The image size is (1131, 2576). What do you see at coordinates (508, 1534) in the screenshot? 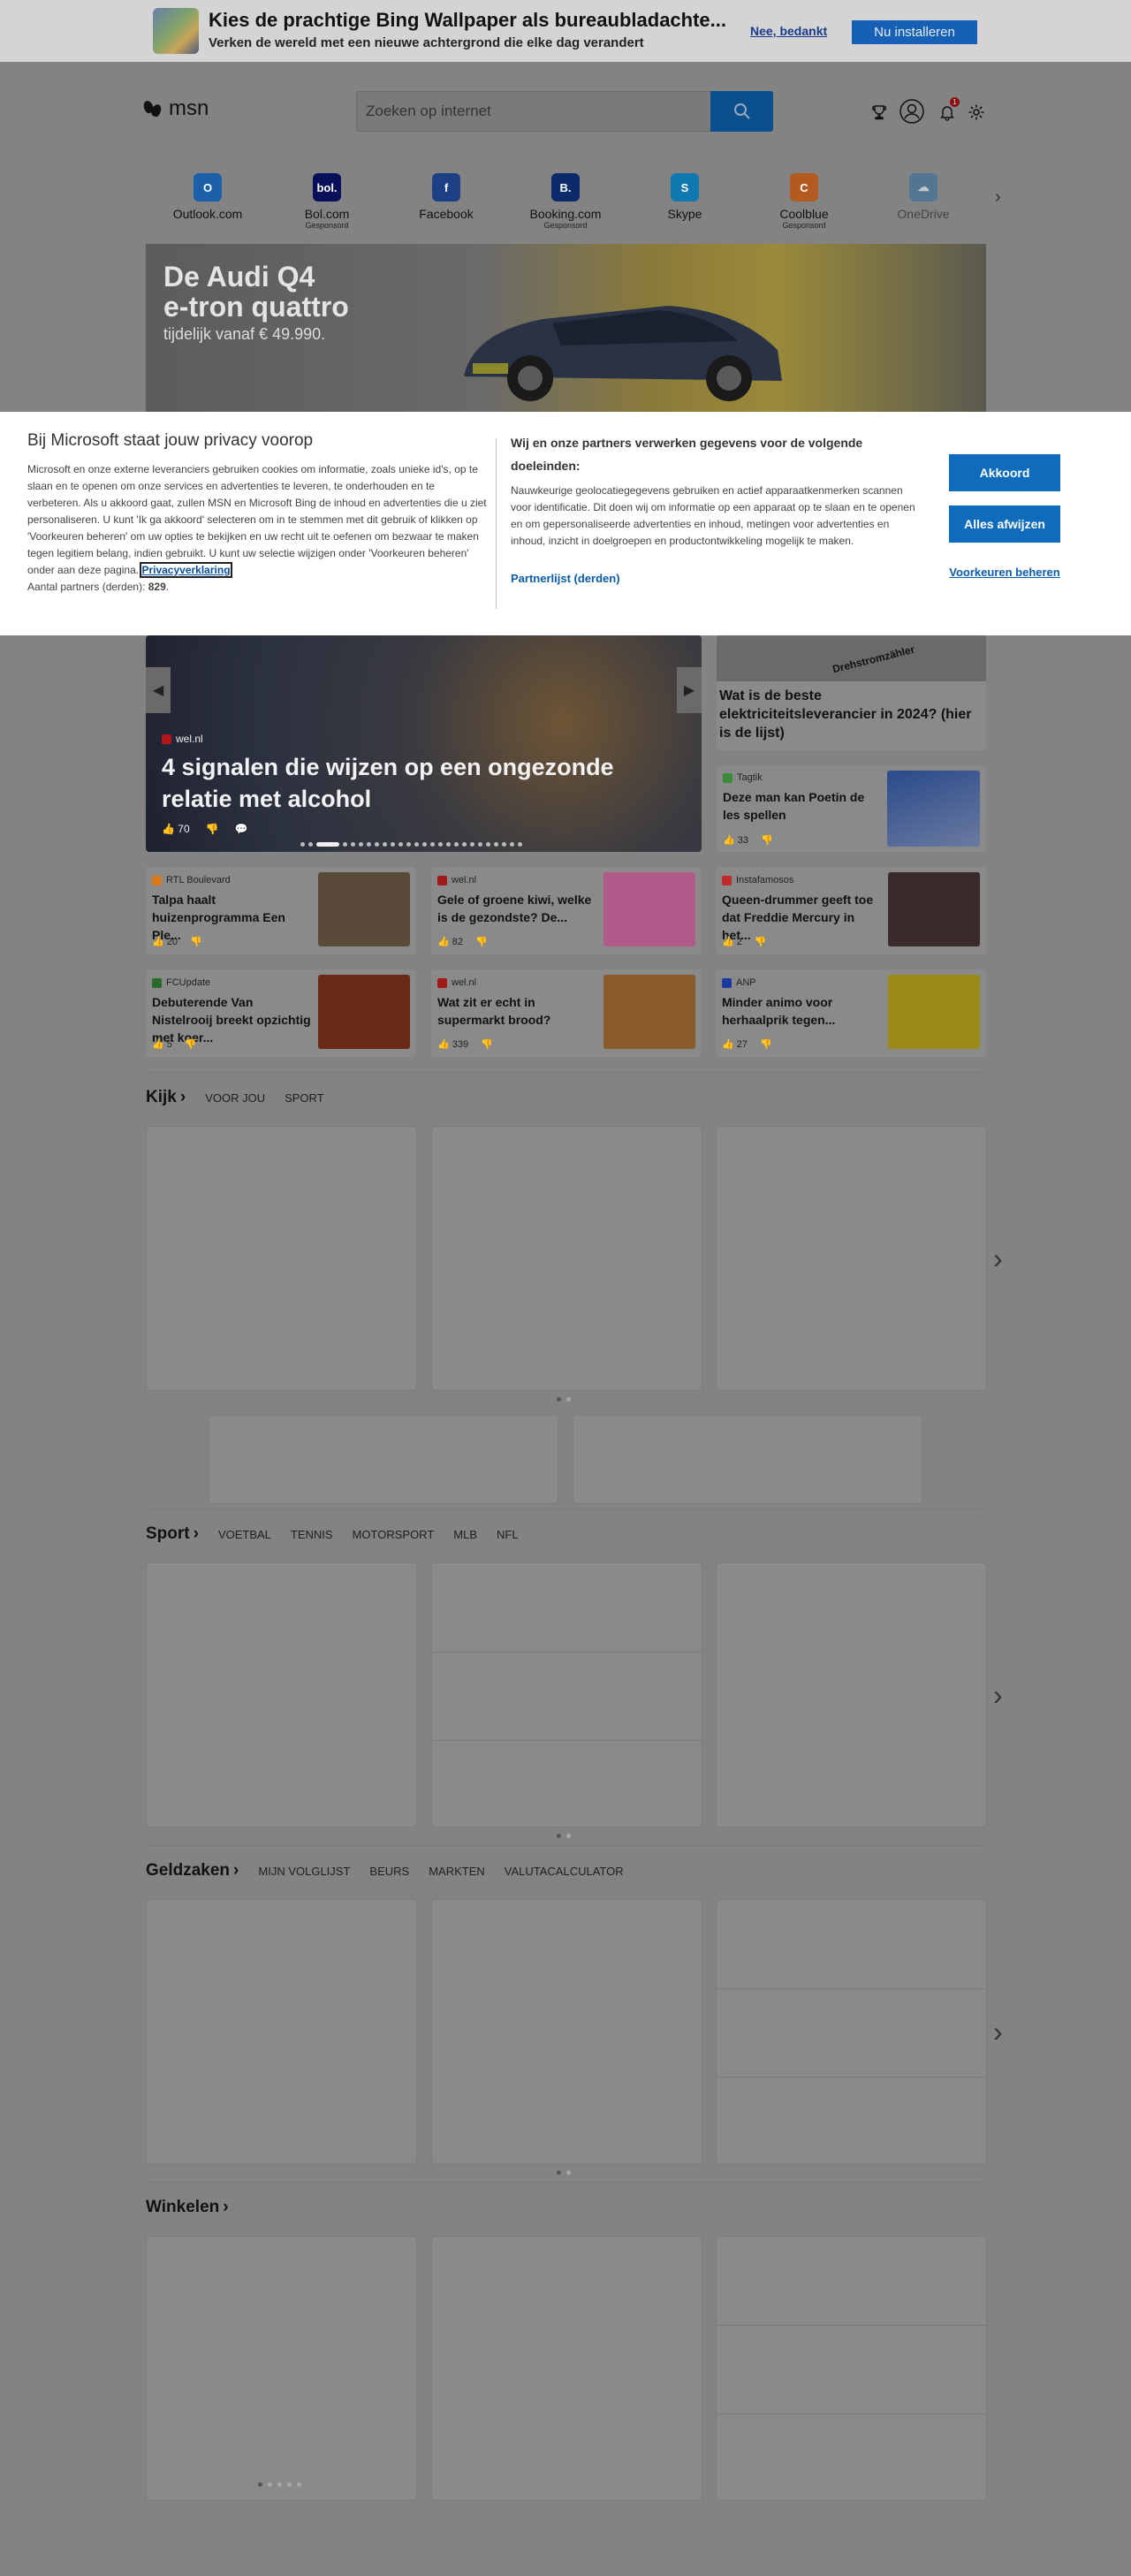
I see `section-tab: NFL` at bounding box center [508, 1534].